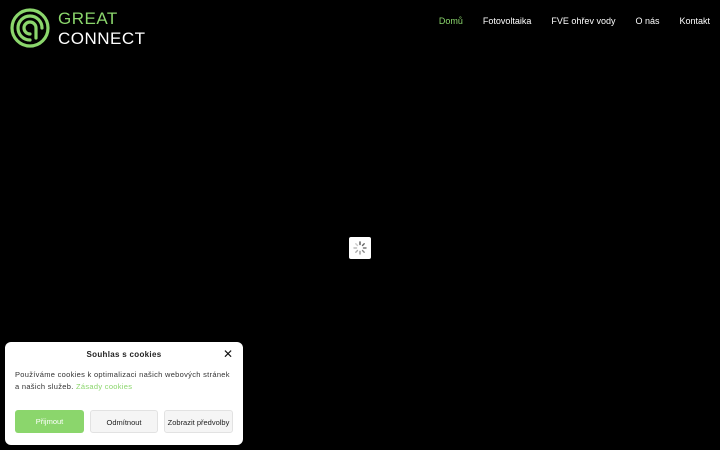 The width and height of the screenshot is (720, 450). Describe the element at coordinates (198, 421) in the screenshot. I see `view-preferences-button: Zobrazit předvolby` at that location.